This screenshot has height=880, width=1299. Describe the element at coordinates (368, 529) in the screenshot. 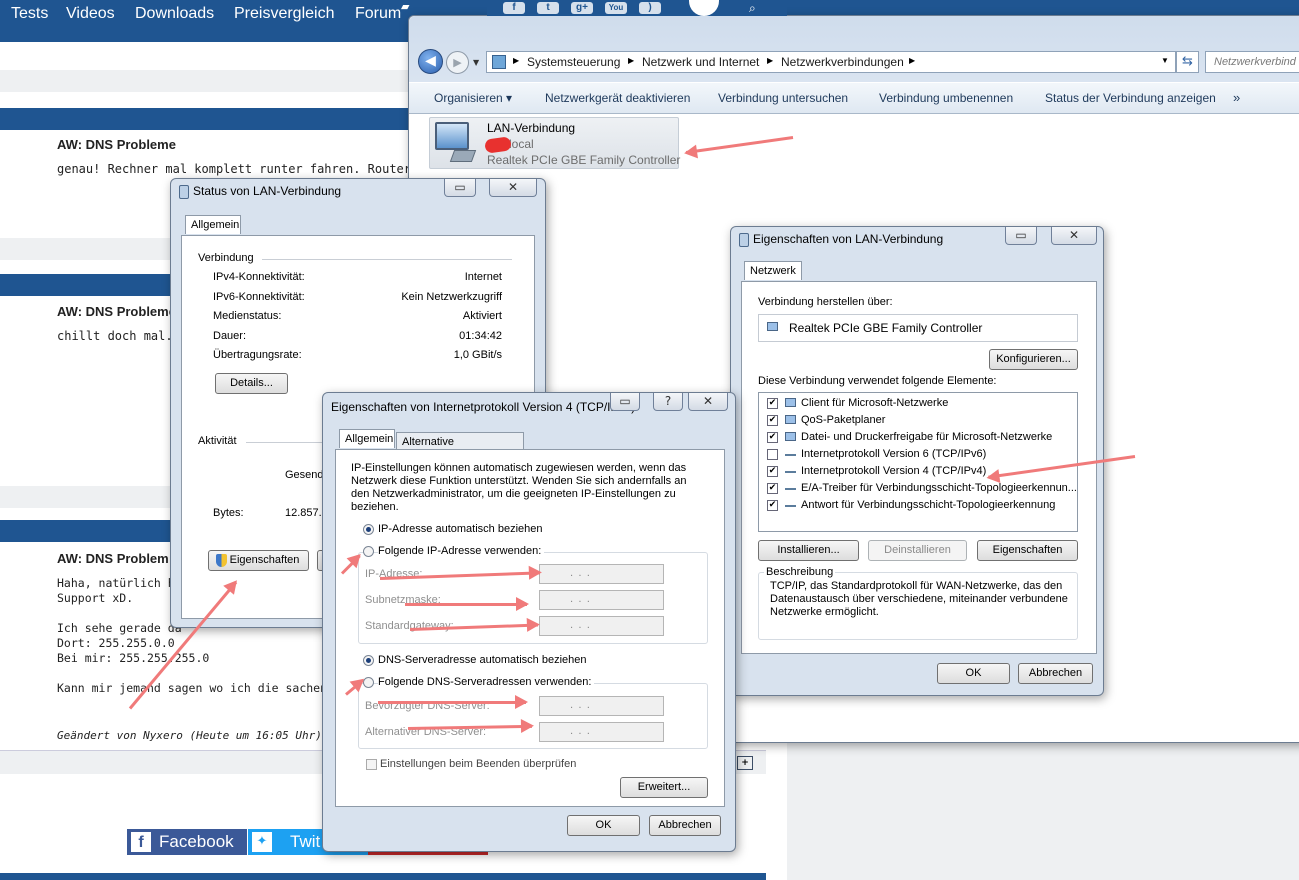

I see `auto-ip-radio` at that location.